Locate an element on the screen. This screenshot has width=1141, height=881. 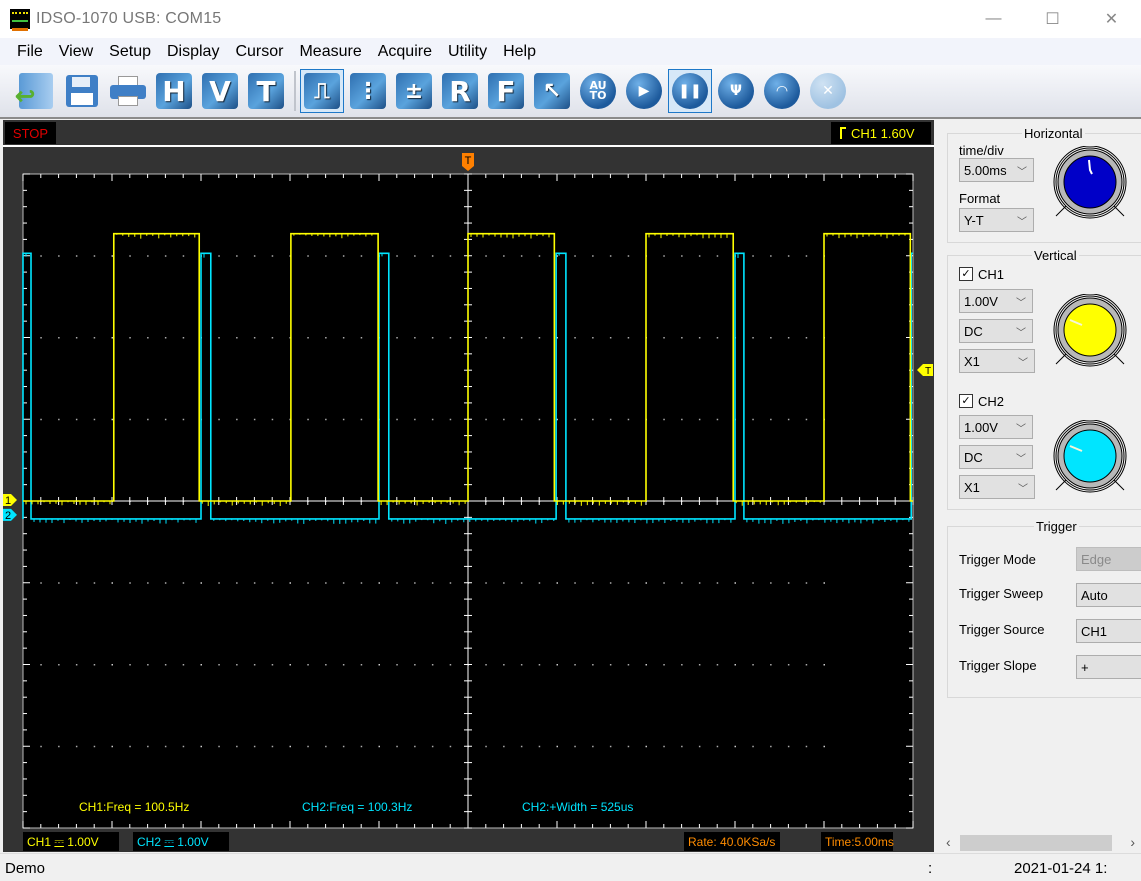
reference-button: R is located at coordinates (460, 91).